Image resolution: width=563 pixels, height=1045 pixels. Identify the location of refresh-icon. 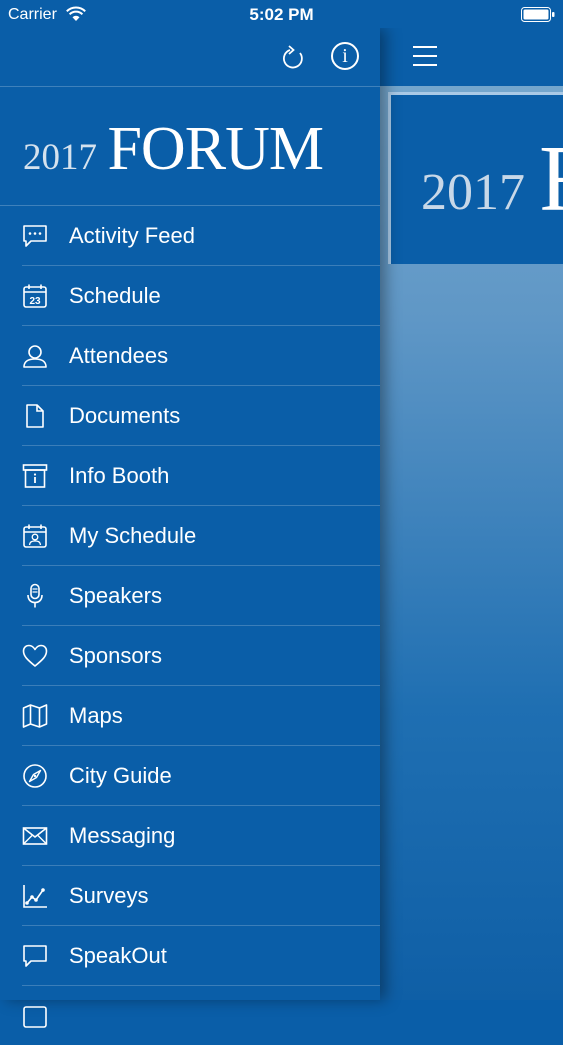
(293, 58).